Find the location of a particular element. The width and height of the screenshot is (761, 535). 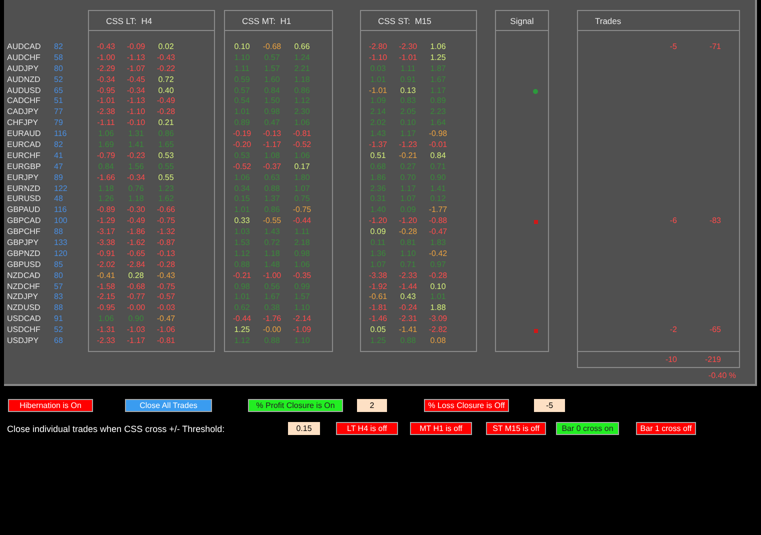

strength-value: 1.17 is located at coordinates (408, 134).